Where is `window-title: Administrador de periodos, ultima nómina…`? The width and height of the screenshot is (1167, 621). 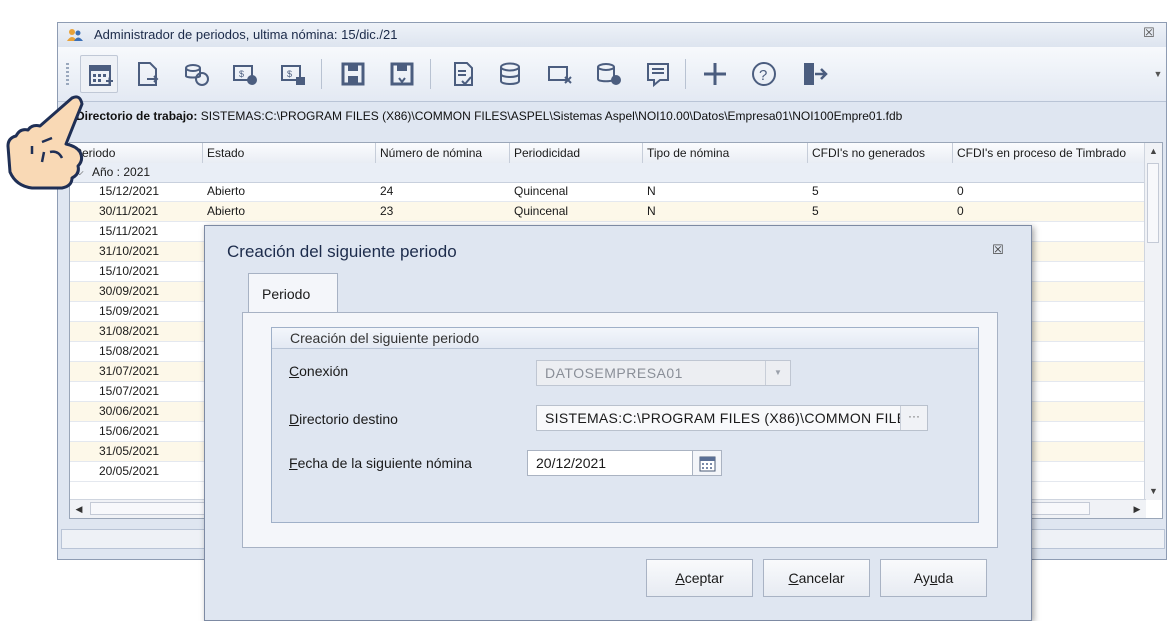
window-title: Administrador de periodos, ultima nómina… is located at coordinates (246, 34).